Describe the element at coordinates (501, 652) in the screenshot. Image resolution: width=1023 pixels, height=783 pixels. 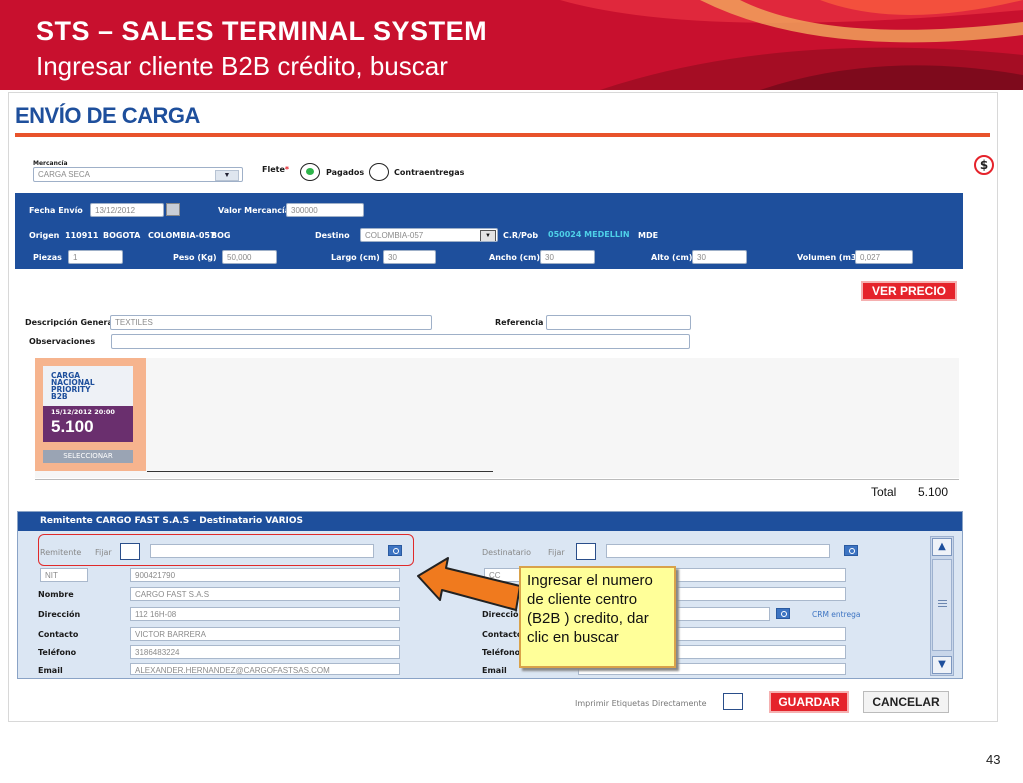
I see `destinatario-telefono-label: Teléfono` at that location.